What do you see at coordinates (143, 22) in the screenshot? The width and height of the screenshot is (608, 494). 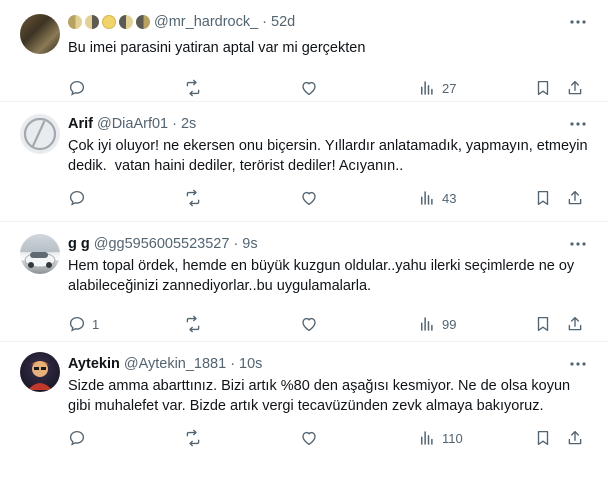 I see `waxing-moon-icon` at bounding box center [143, 22].